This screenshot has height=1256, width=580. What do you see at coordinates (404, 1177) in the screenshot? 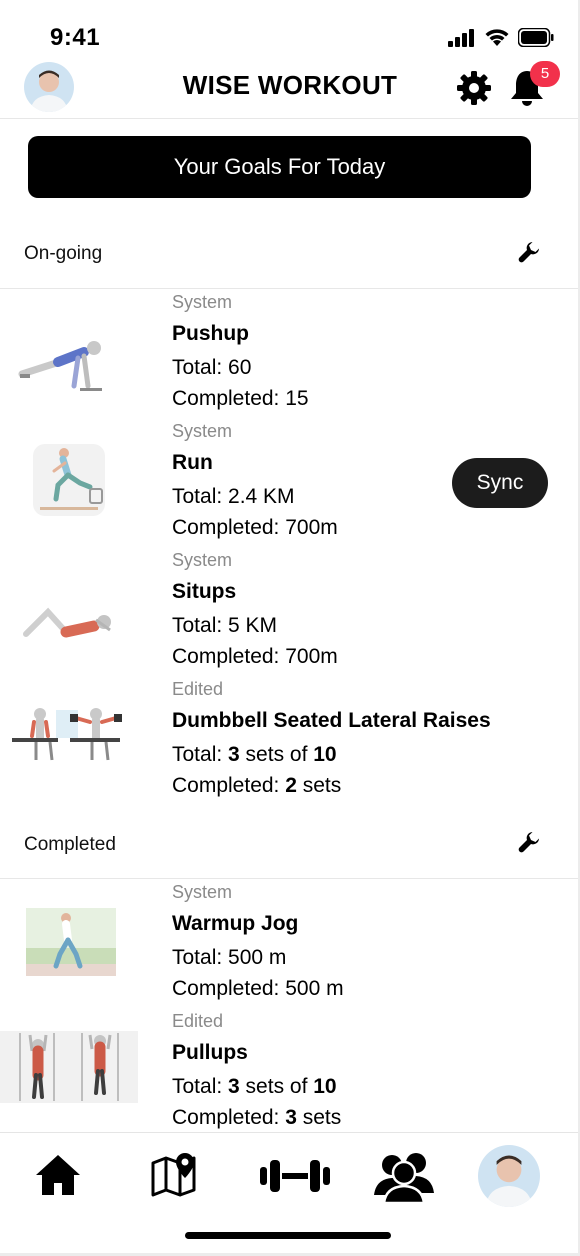
I see `community-icon` at bounding box center [404, 1177].